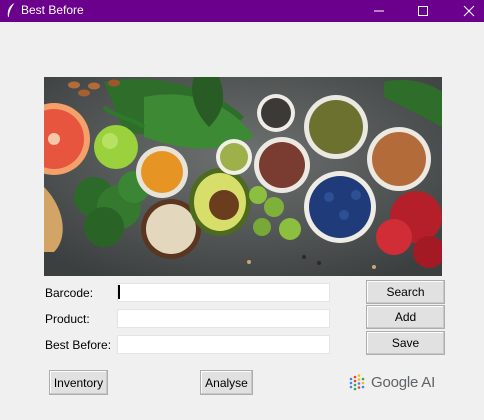 This screenshot has height=420, width=484. What do you see at coordinates (78, 382) in the screenshot?
I see `inventory-button: Inventory` at bounding box center [78, 382].